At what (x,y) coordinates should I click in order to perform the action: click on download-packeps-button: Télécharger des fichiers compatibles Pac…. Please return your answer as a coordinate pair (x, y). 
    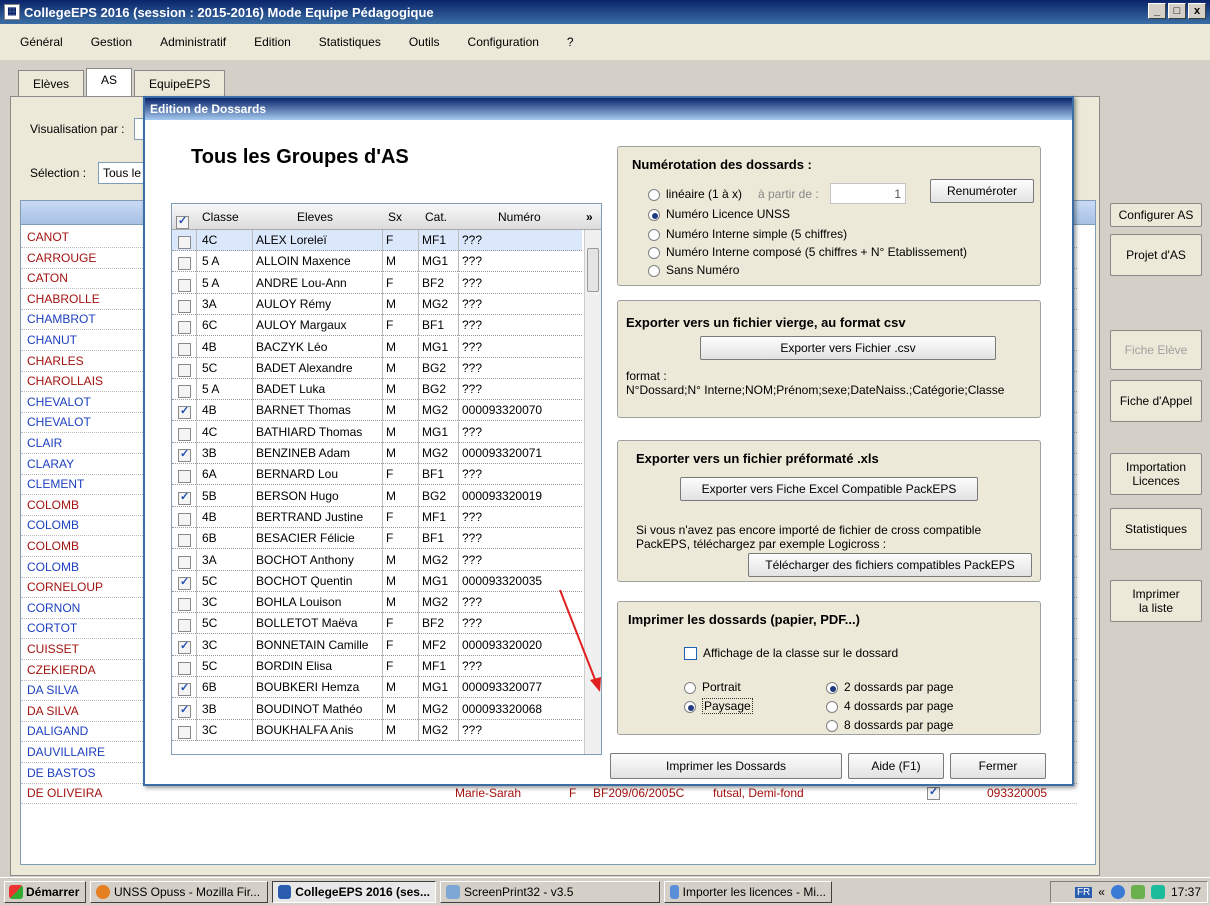
    Looking at the image, I should click on (890, 565).